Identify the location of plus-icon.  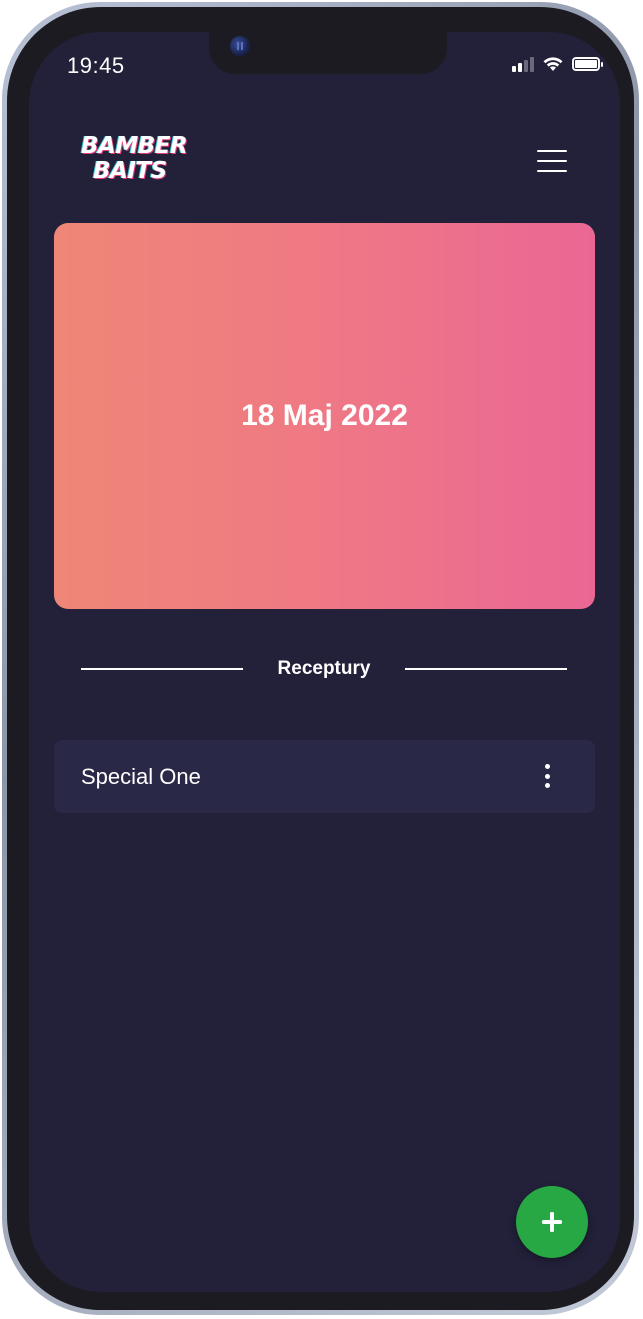
(552, 1222).